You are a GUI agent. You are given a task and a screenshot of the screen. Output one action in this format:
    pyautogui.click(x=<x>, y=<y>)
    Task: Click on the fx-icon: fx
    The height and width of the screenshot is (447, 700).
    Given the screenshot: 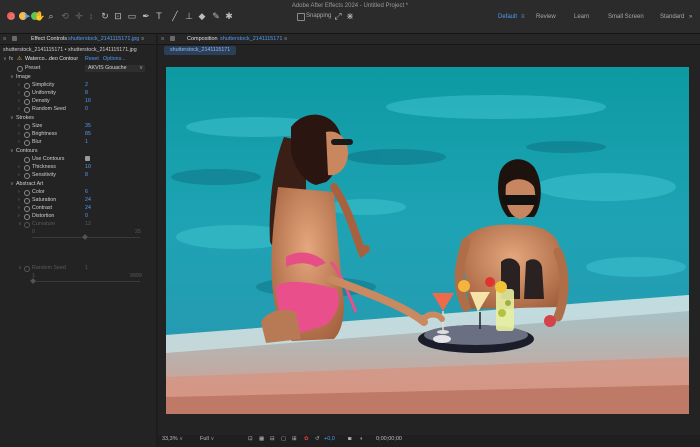 What is the action you would take?
    pyautogui.click(x=11, y=59)
    